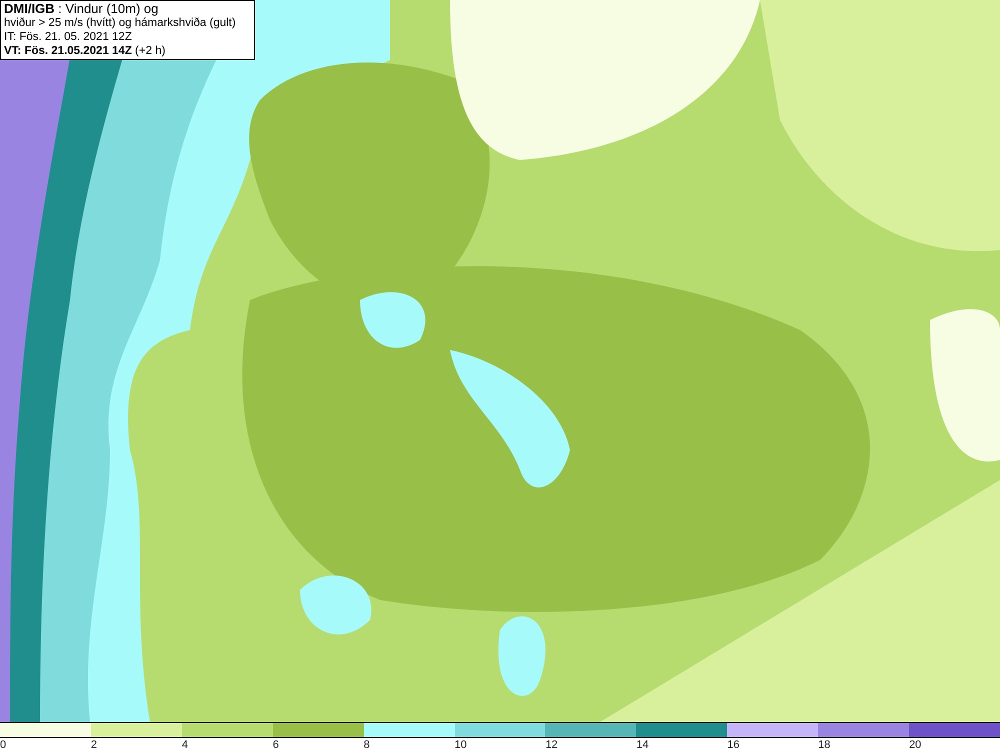 The height and width of the screenshot is (753, 1000). Describe the element at coordinates (915, 745) in the screenshot. I see `scale-label: 20` at that location.